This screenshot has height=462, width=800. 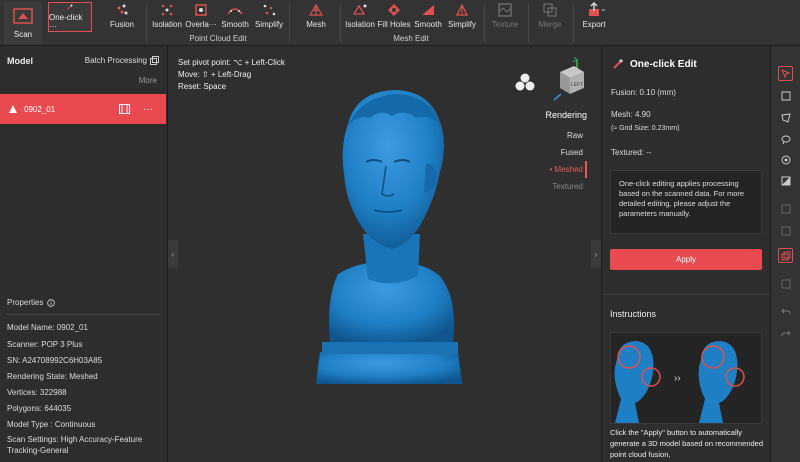 What do you see at coordinates (83, 109) in the screenshot?
I see `model-list-item: 0902_01 ···` at bounding box center [83, 109].